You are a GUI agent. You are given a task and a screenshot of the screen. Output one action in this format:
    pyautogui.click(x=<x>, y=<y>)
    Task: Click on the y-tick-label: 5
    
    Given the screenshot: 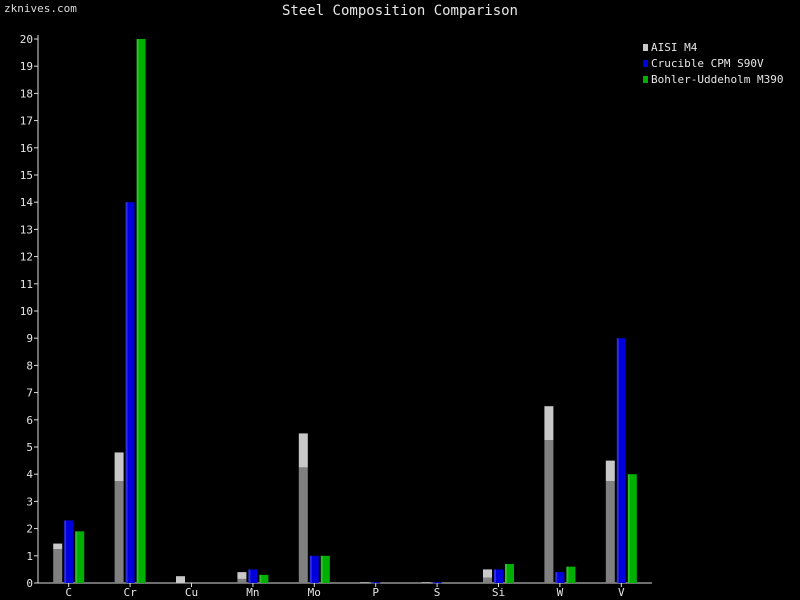 What is the action you would take?
    pyautogui.click(x=29, y=447)
    